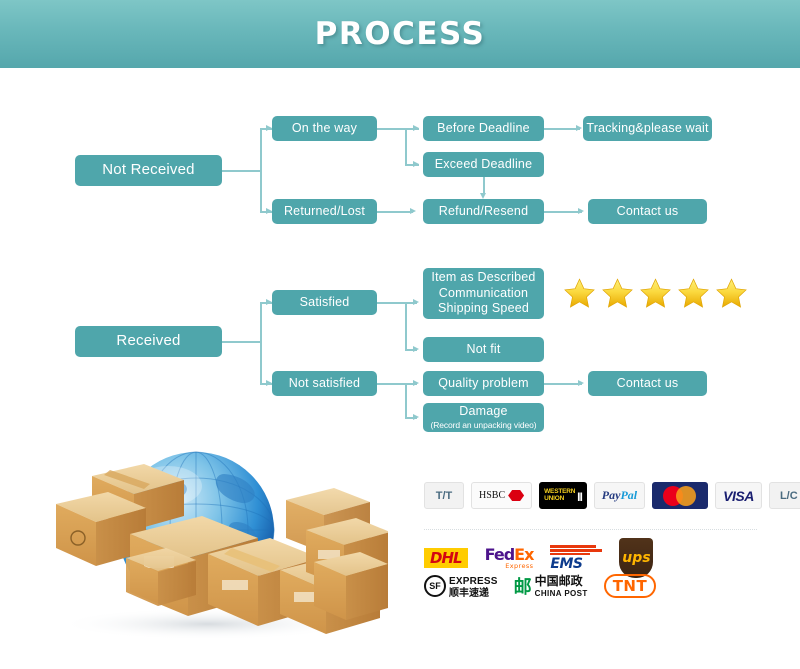  What do you see at coordinates (406, 325) in the screenshot?
I see `connector-satisfied-split` at bounding box center [406, 325].